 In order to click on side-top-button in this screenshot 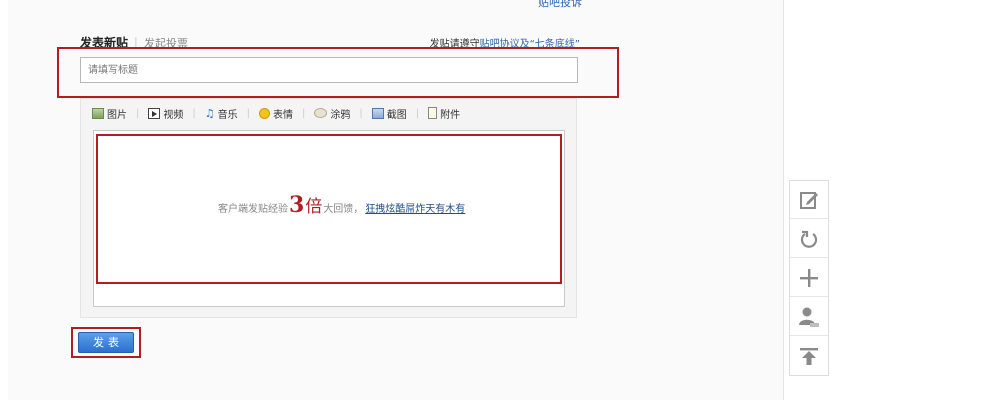, I will do `click(809, 356)`.